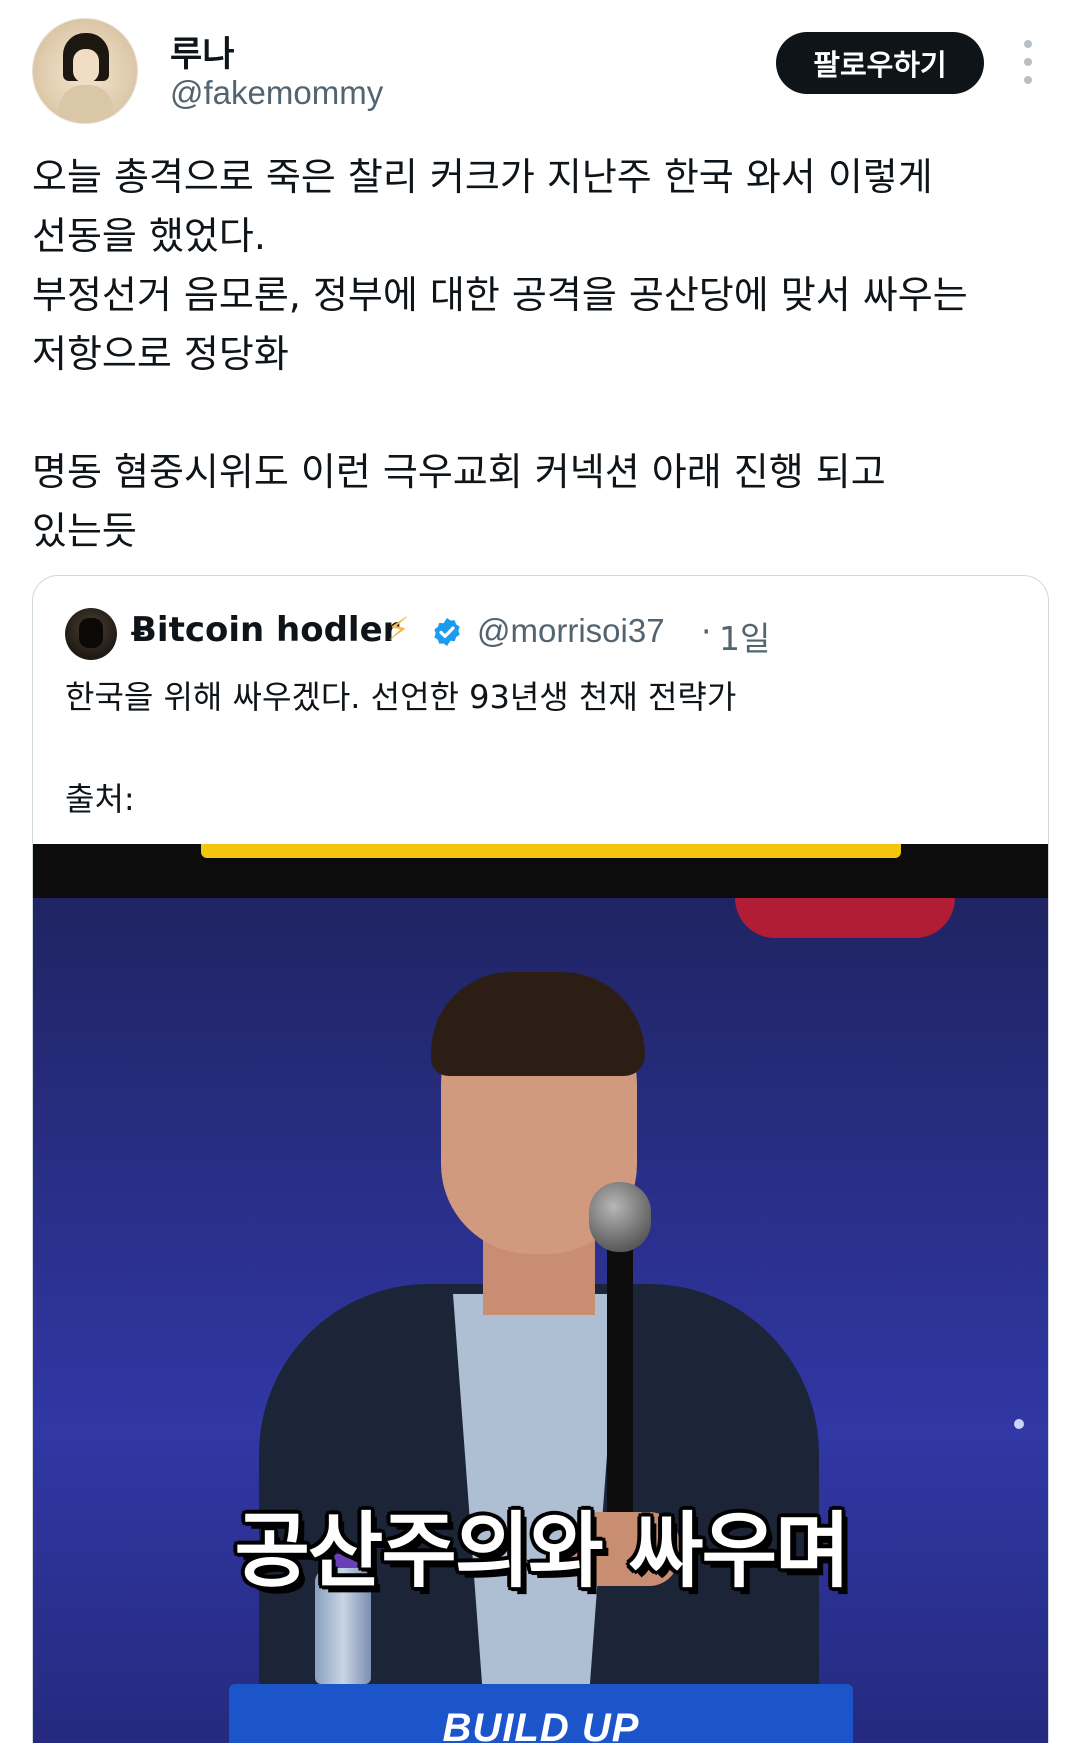 Image resolution: width=1080 pixels, height=1743 pixels. Describe the element at coordinates (202, 51) in the screenshot. I see `author-display-name: 루나` at that location.